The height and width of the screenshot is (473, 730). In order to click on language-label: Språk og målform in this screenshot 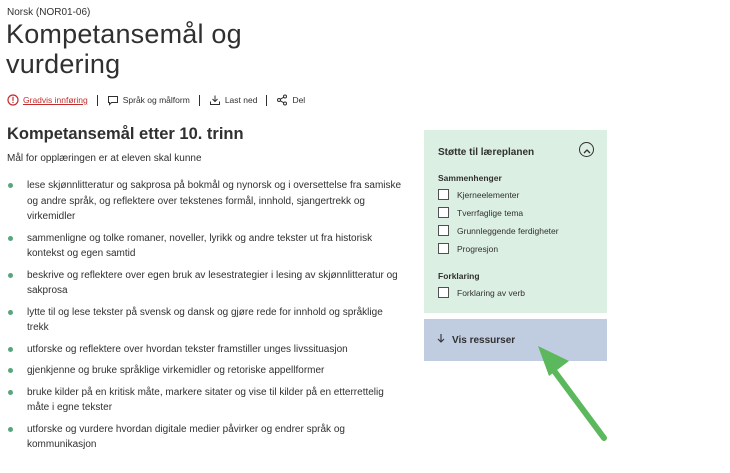, I will do `click(156, 100)`.